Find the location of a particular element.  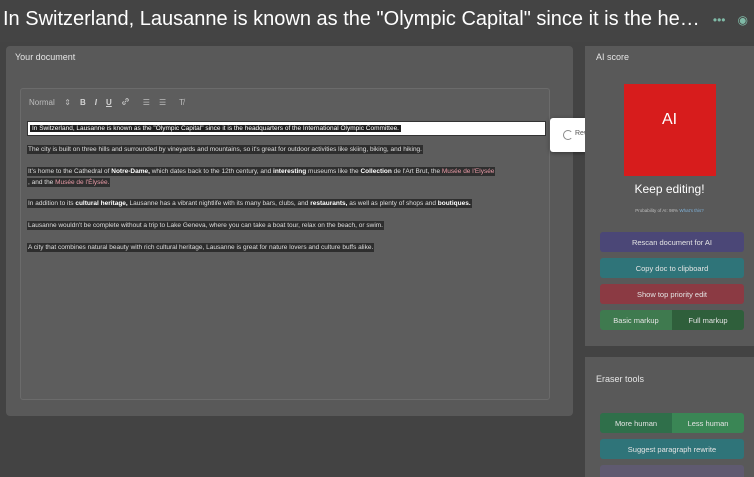

p4-text-h: boutiques. is located at coordinates (454, 203).